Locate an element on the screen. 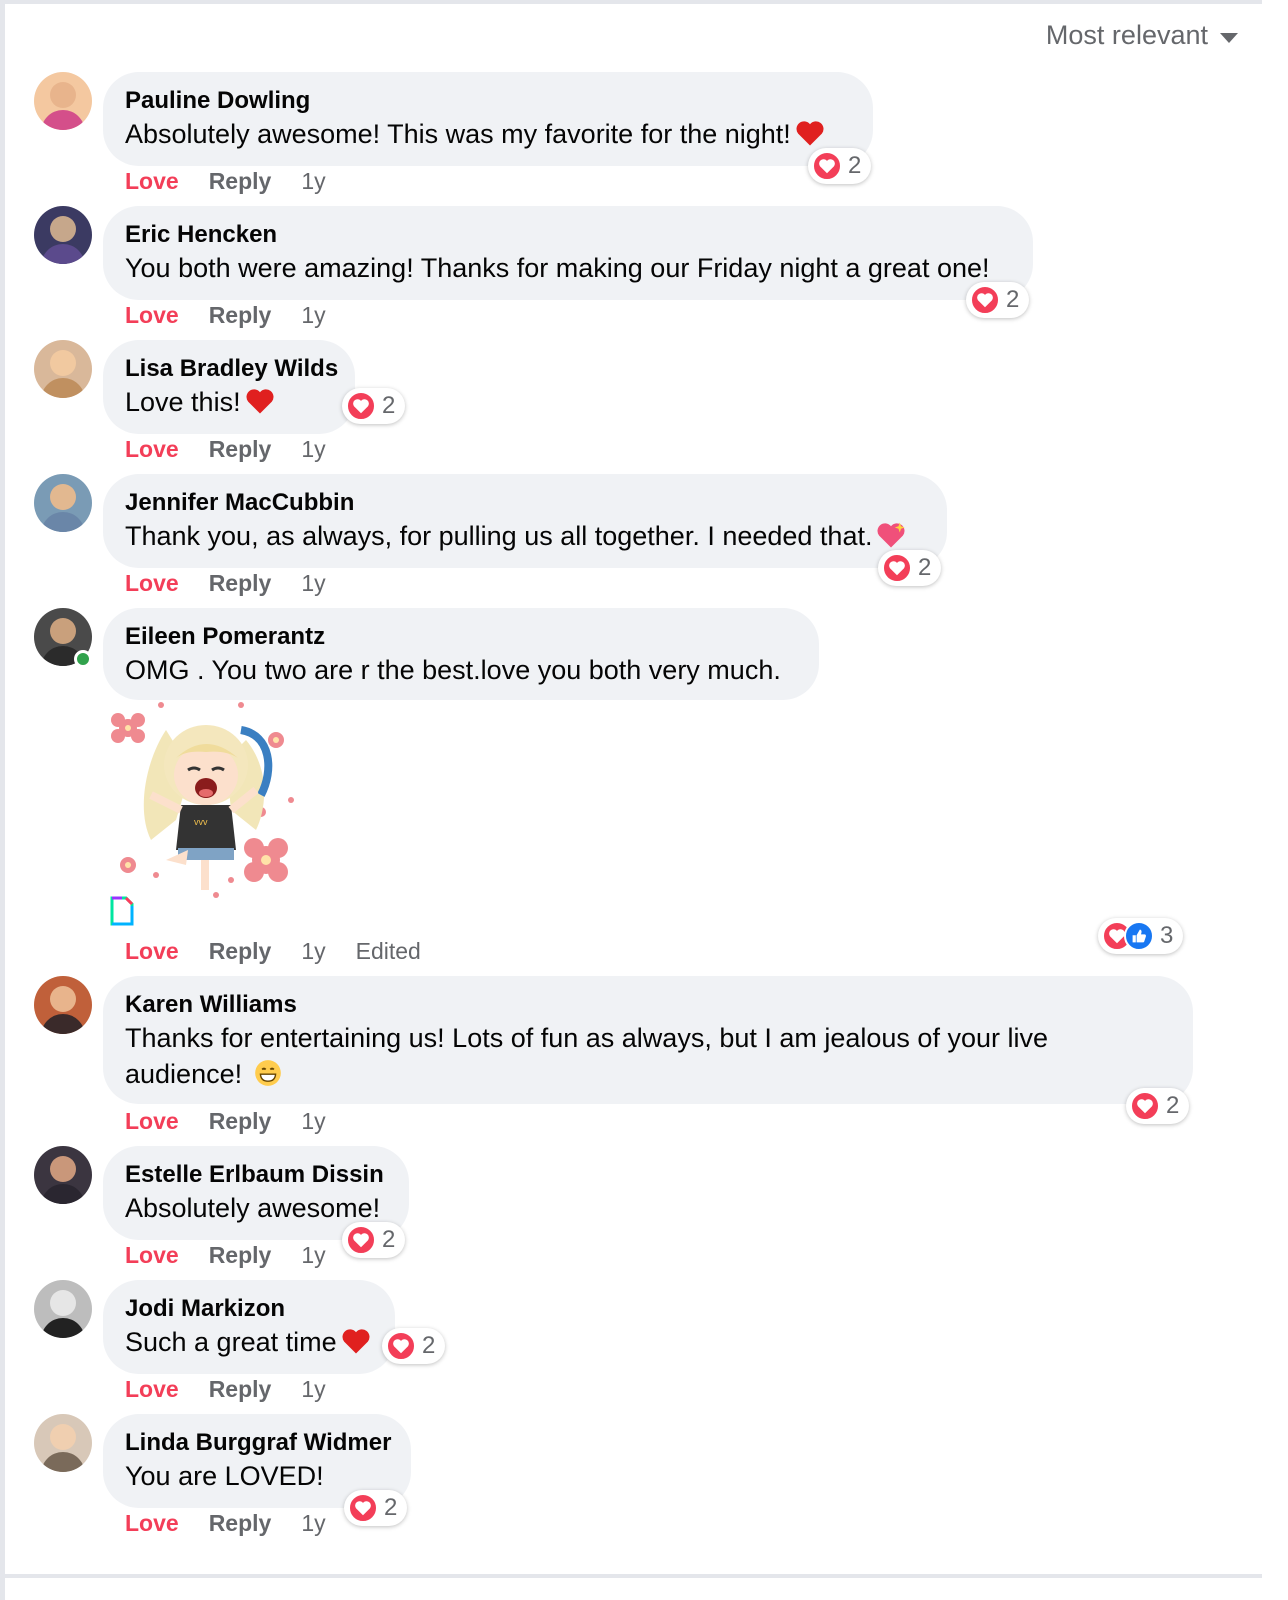  comment-text: Absolutely awesome! is located at coordinates (253, 1208).